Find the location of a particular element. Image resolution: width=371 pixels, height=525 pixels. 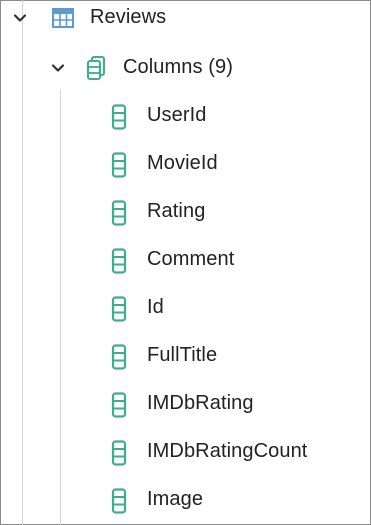

table-name-label: Reviews is located at coordinates (128, 17).